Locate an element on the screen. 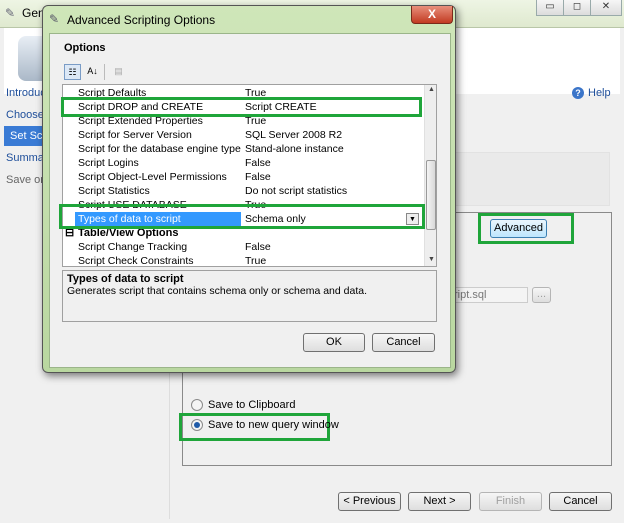  finish-button: Finish is located at coordinates (510, 501).